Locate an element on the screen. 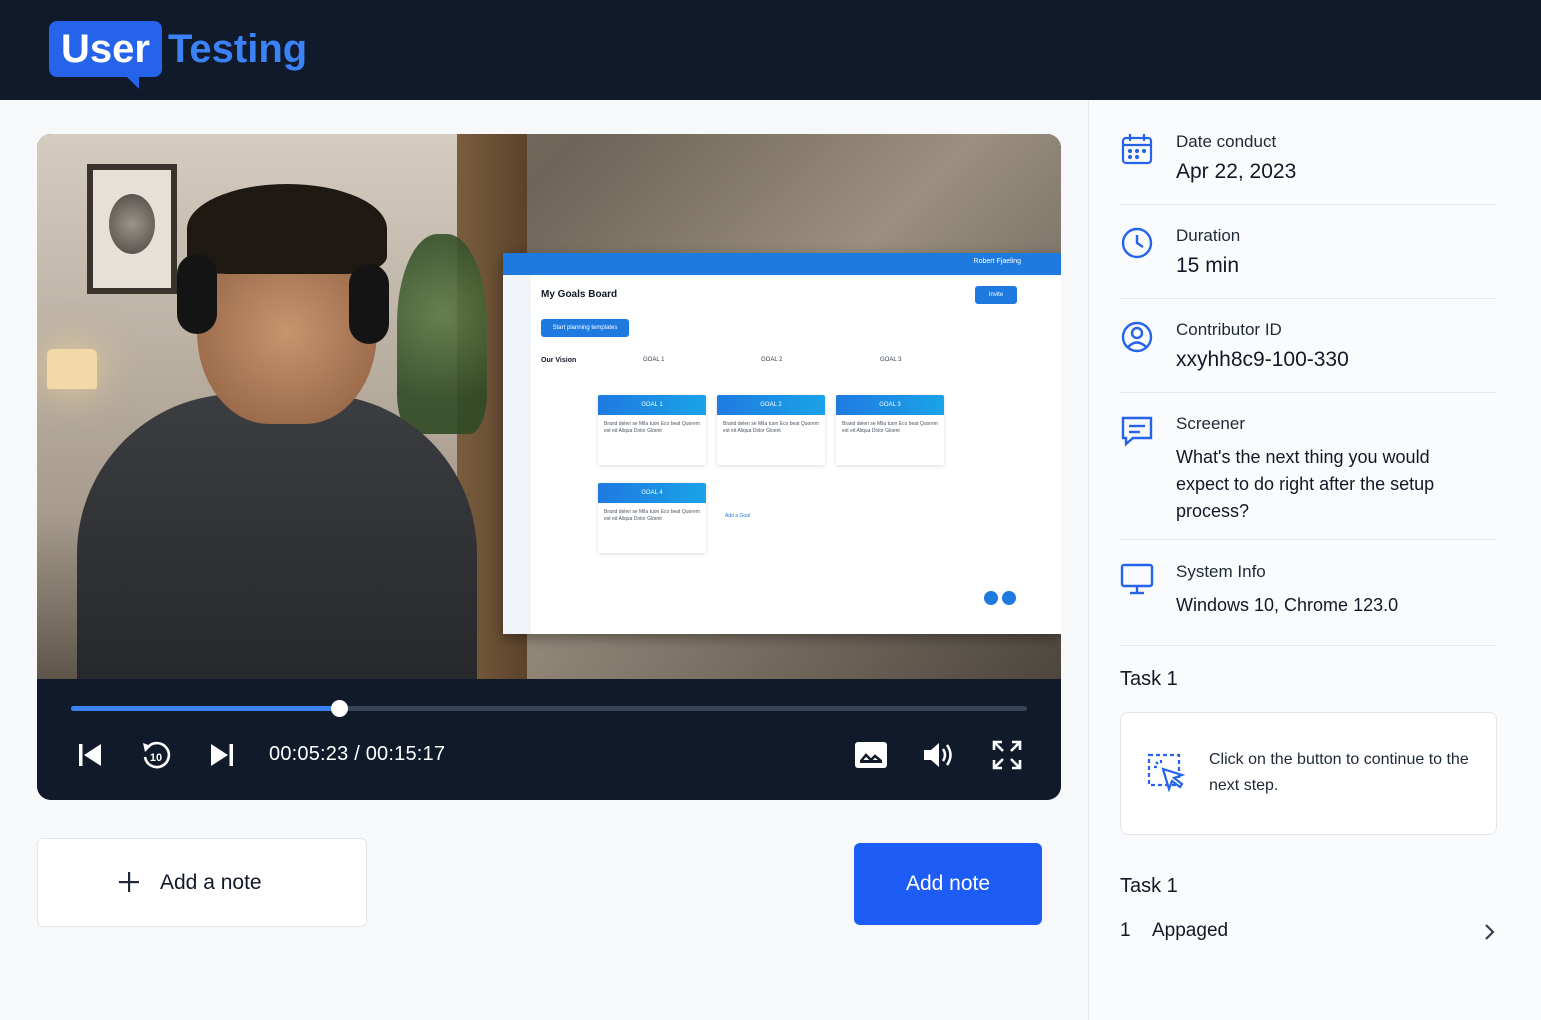 This screenshot has width=1541, height=1020. rewind-10-icon: 10 is located at coordinates (157, 755).